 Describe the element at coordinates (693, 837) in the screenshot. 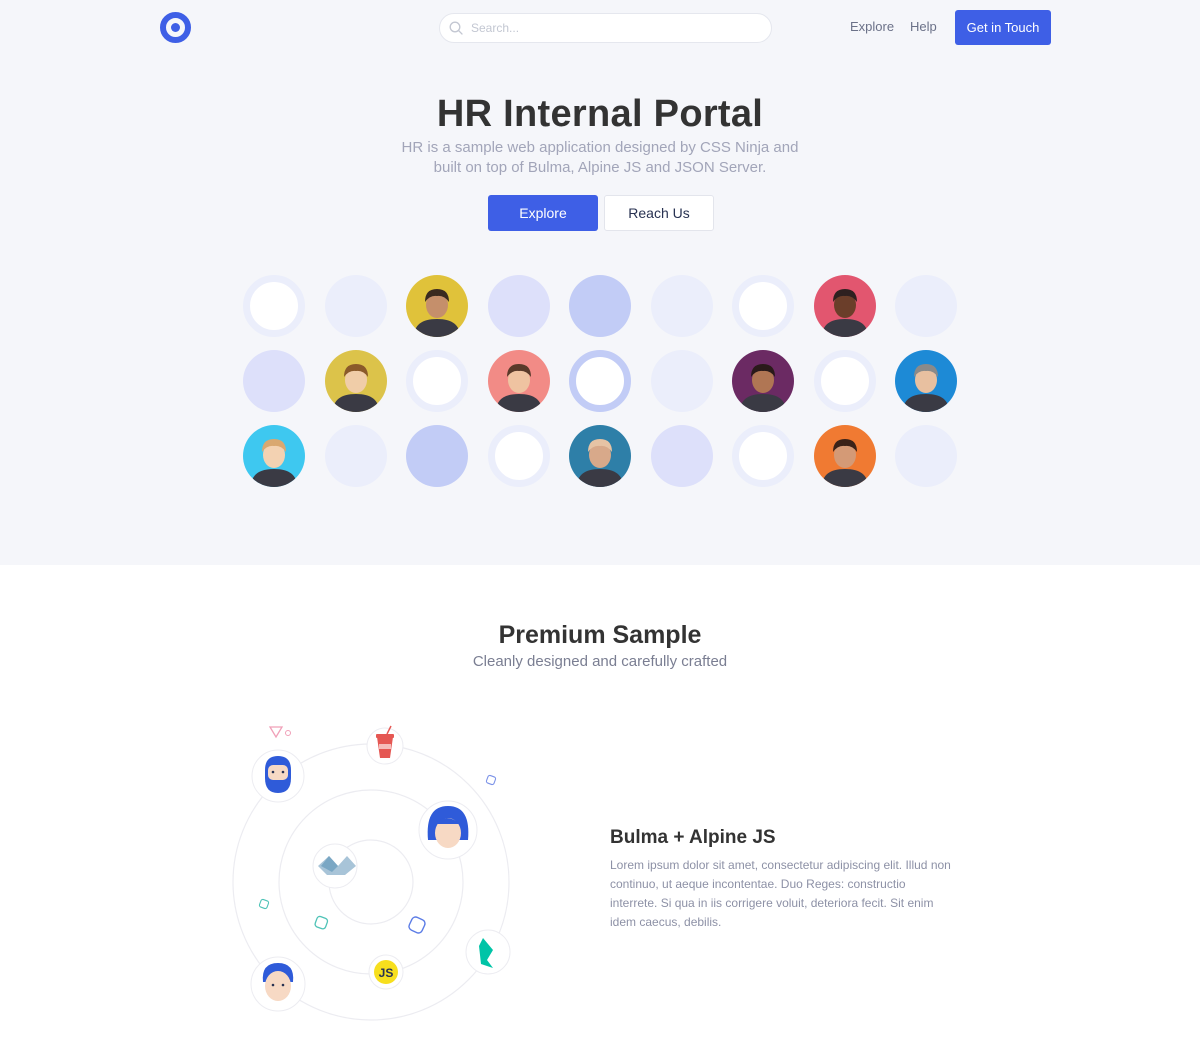

I see `feature-title: Bulma + Alpine JS` at that location.